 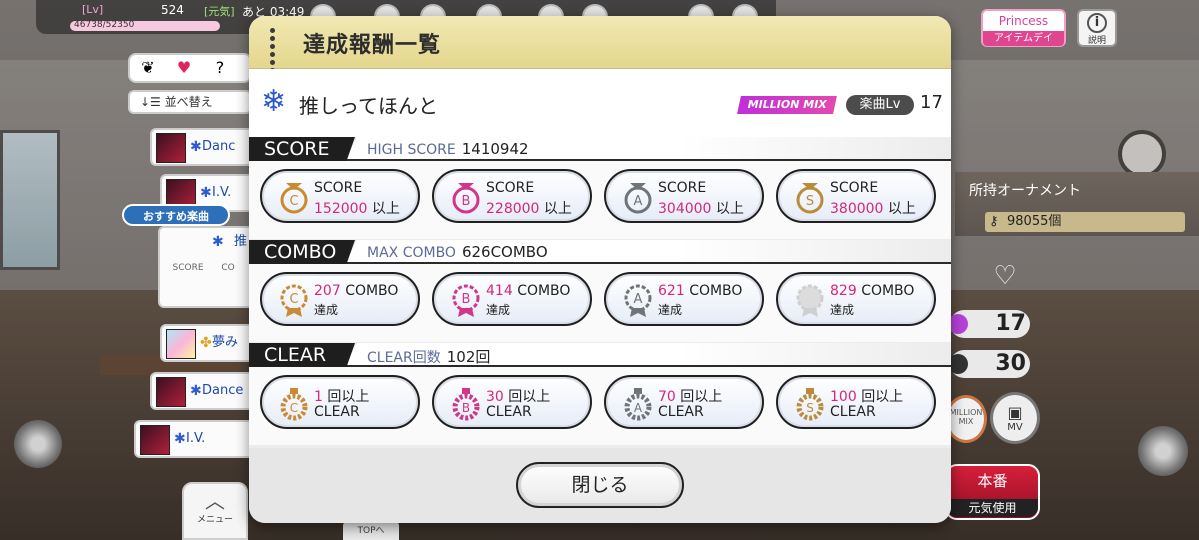 I want to click on badge-unit: COMBO, so click(x=716, y=291).